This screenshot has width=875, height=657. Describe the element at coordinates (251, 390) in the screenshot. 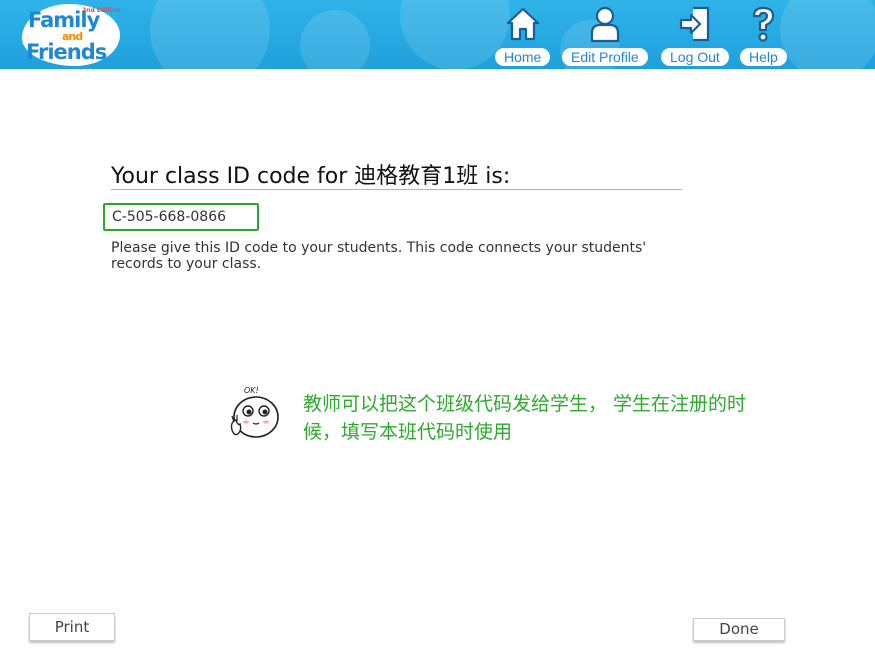

I see `sticker-ok-text: OK!` at that location.